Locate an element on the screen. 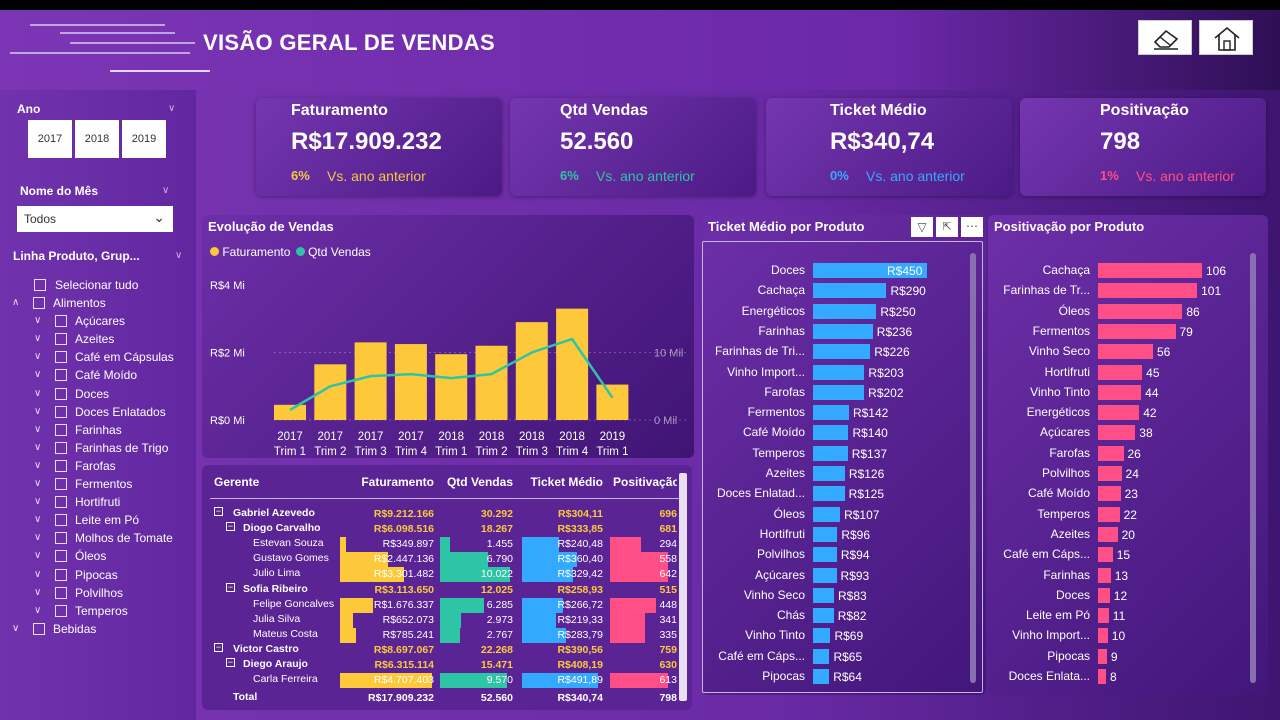 This screenshot has height=720, width=1280. tree-item-leite-em-p-: ∨ Leite em Pó is located at coordinates (113, 520).